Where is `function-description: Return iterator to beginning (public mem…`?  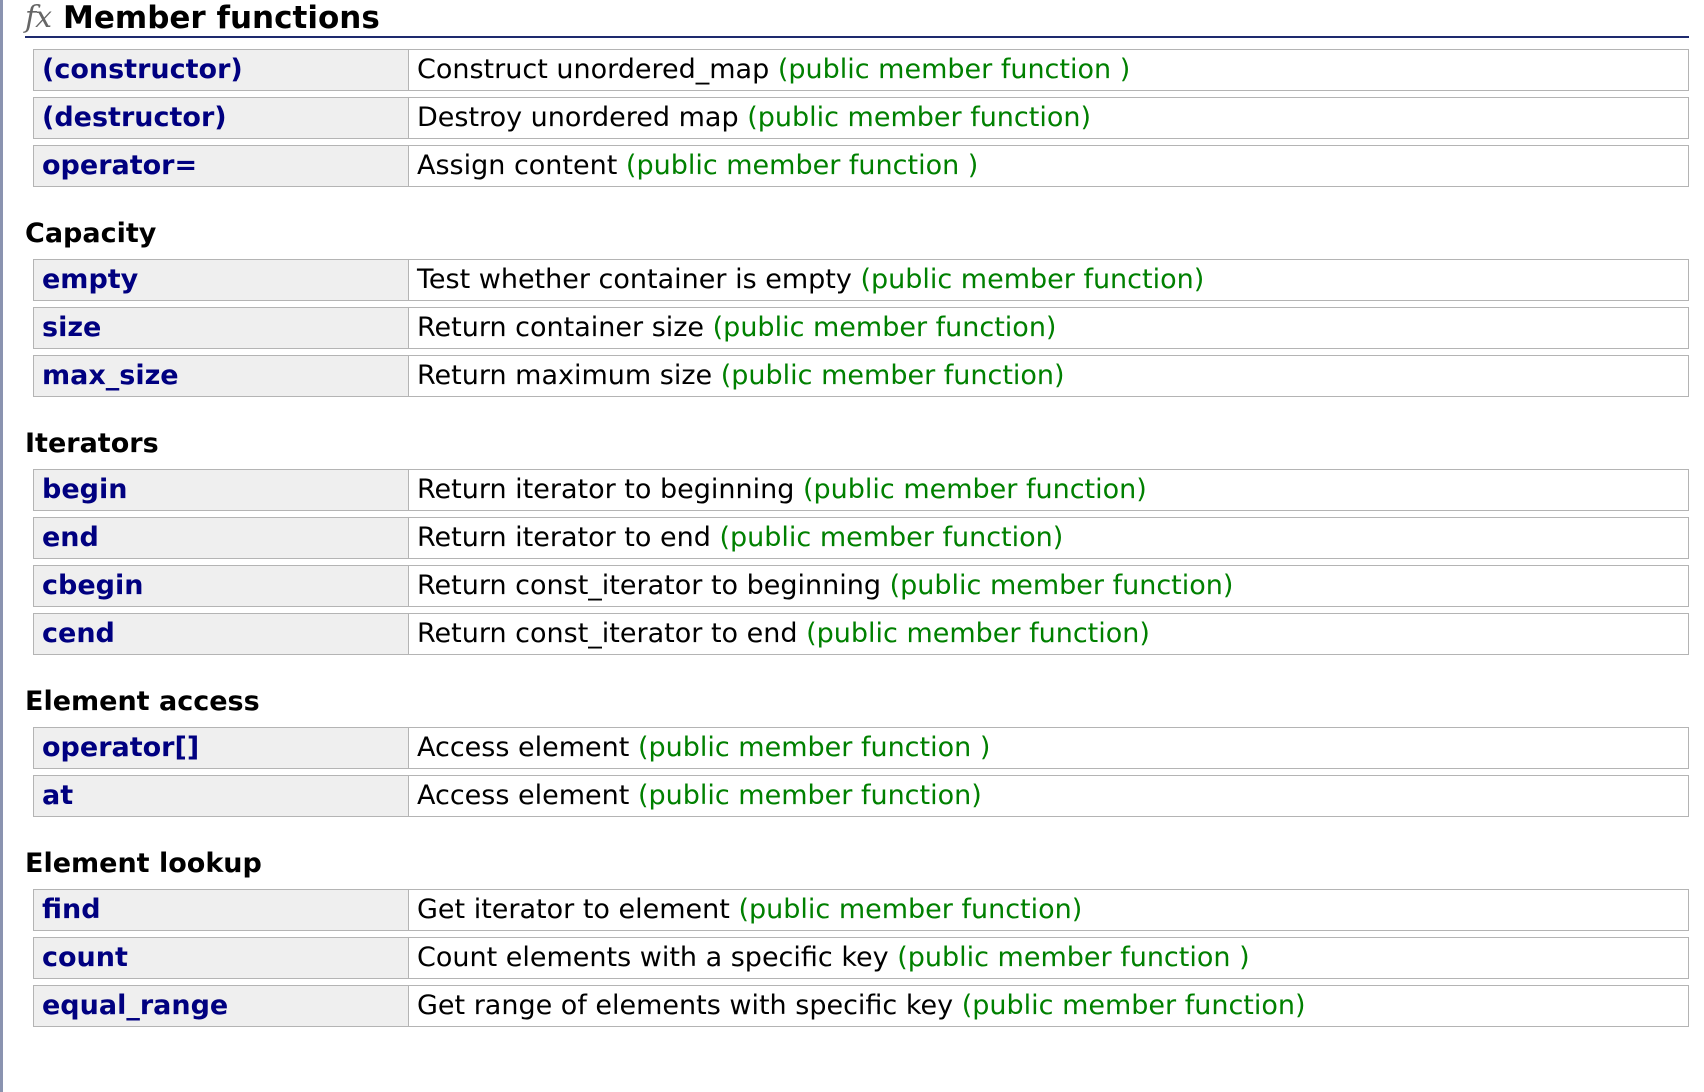 function-description: Return iterator to beginning (public mem… is located at coordinates (1048, 490).